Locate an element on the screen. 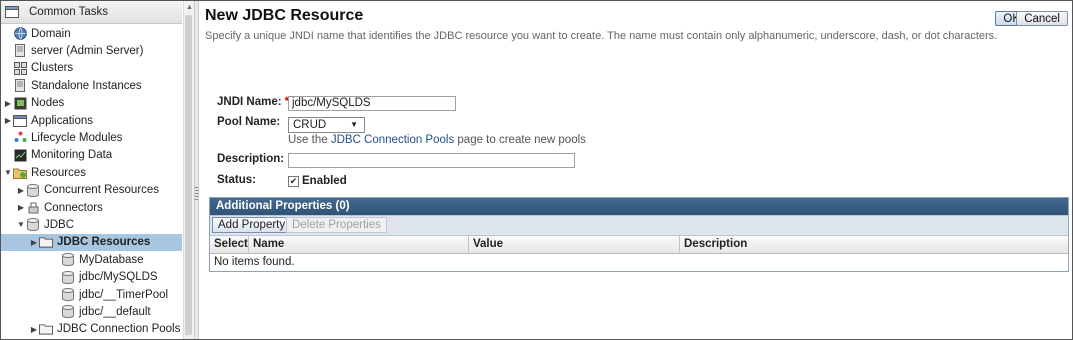 This screenshot has height=340, width=1073. common-tasks-label: Common Tasks is located at coordinates (69, 12).